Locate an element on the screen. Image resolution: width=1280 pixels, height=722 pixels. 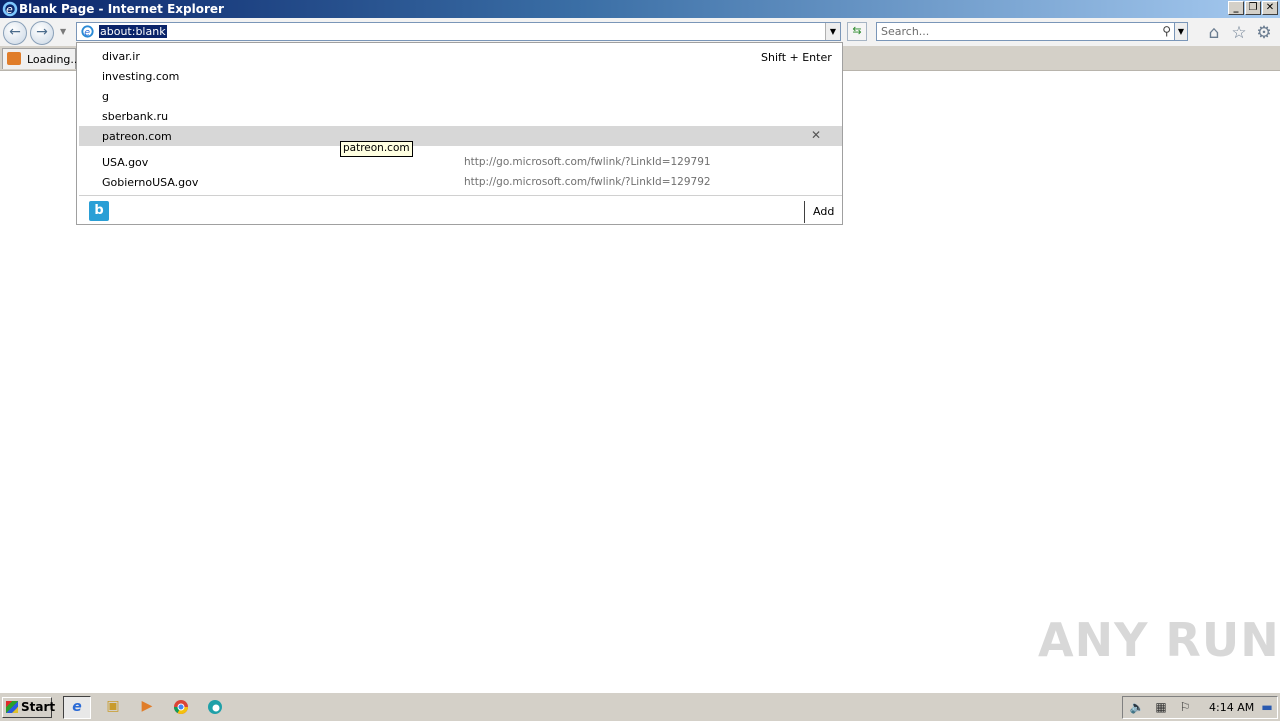
favorite-item-label: USA.gov is located at coordinates (125, 162).